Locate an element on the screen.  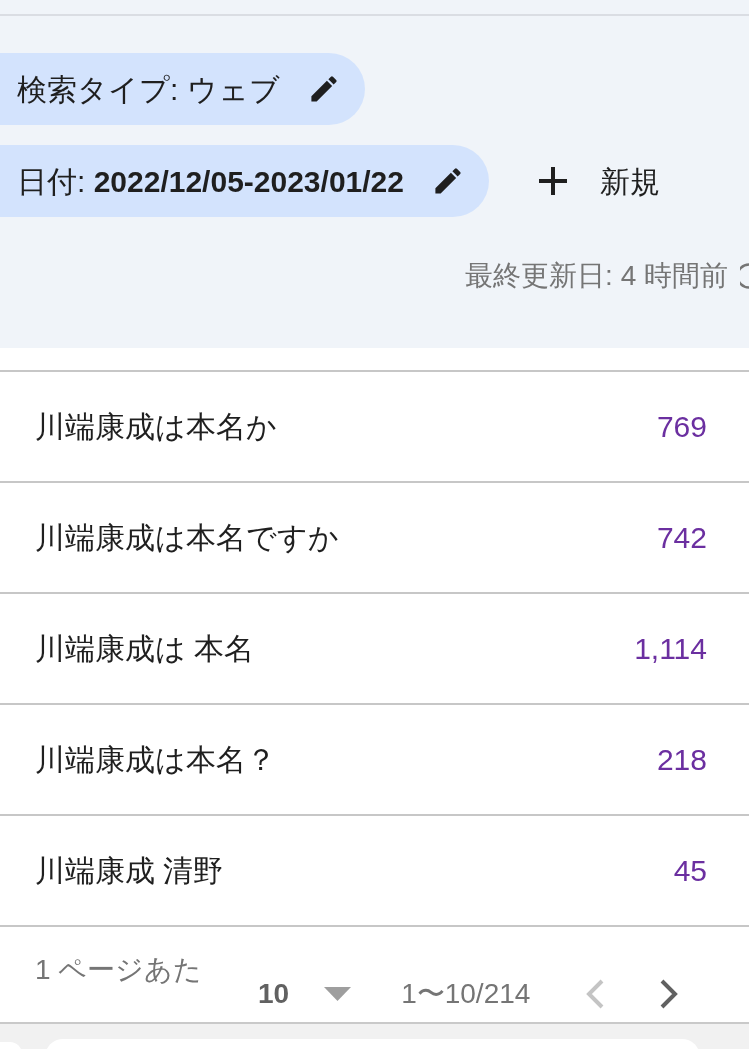
last-updated-text: 最終更新日: 4 時間前 is located at coordinates (596, 276).